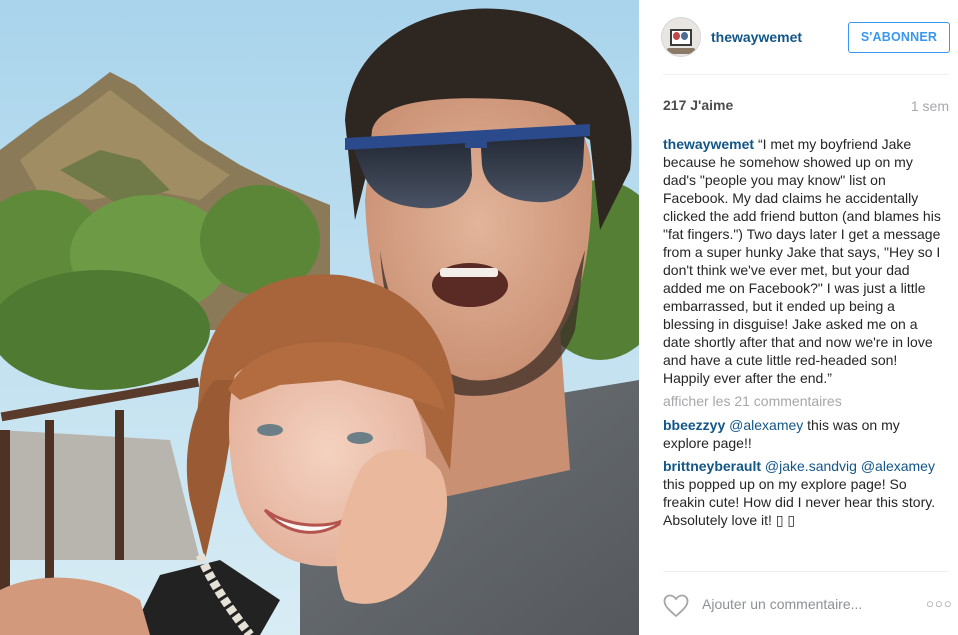  Describe the element at coordinates (694, 425) in the screenshot. I see `comment-username: bbeezzyy` at that location.